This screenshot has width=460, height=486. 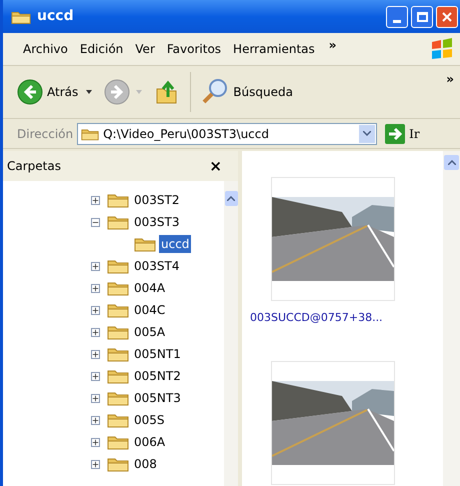 What do you see at coordinates (175, 244) in the screenshot?
I see `folder-name: uccd` at bounding box center [175, 244].